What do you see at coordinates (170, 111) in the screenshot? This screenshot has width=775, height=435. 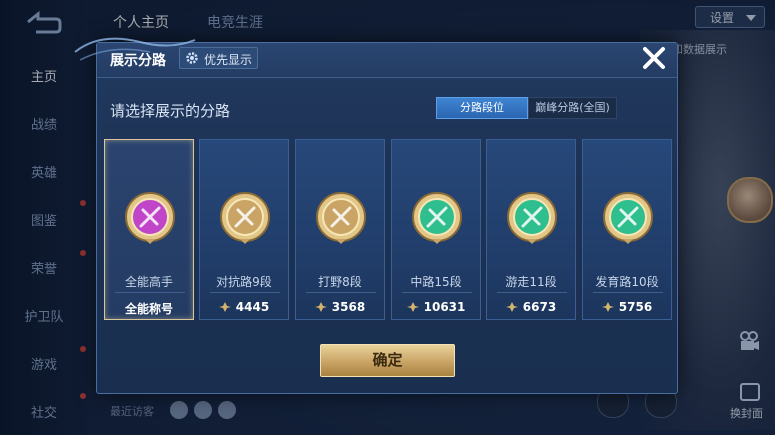 I see `dialog-subtitle: 请选择展示的分路` at bounding box center [170, 111].